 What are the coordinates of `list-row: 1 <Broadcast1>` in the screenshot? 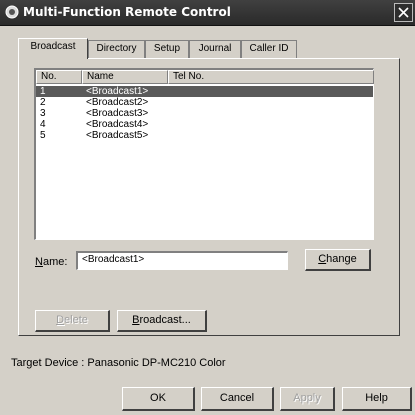 It's located at (204, 91).